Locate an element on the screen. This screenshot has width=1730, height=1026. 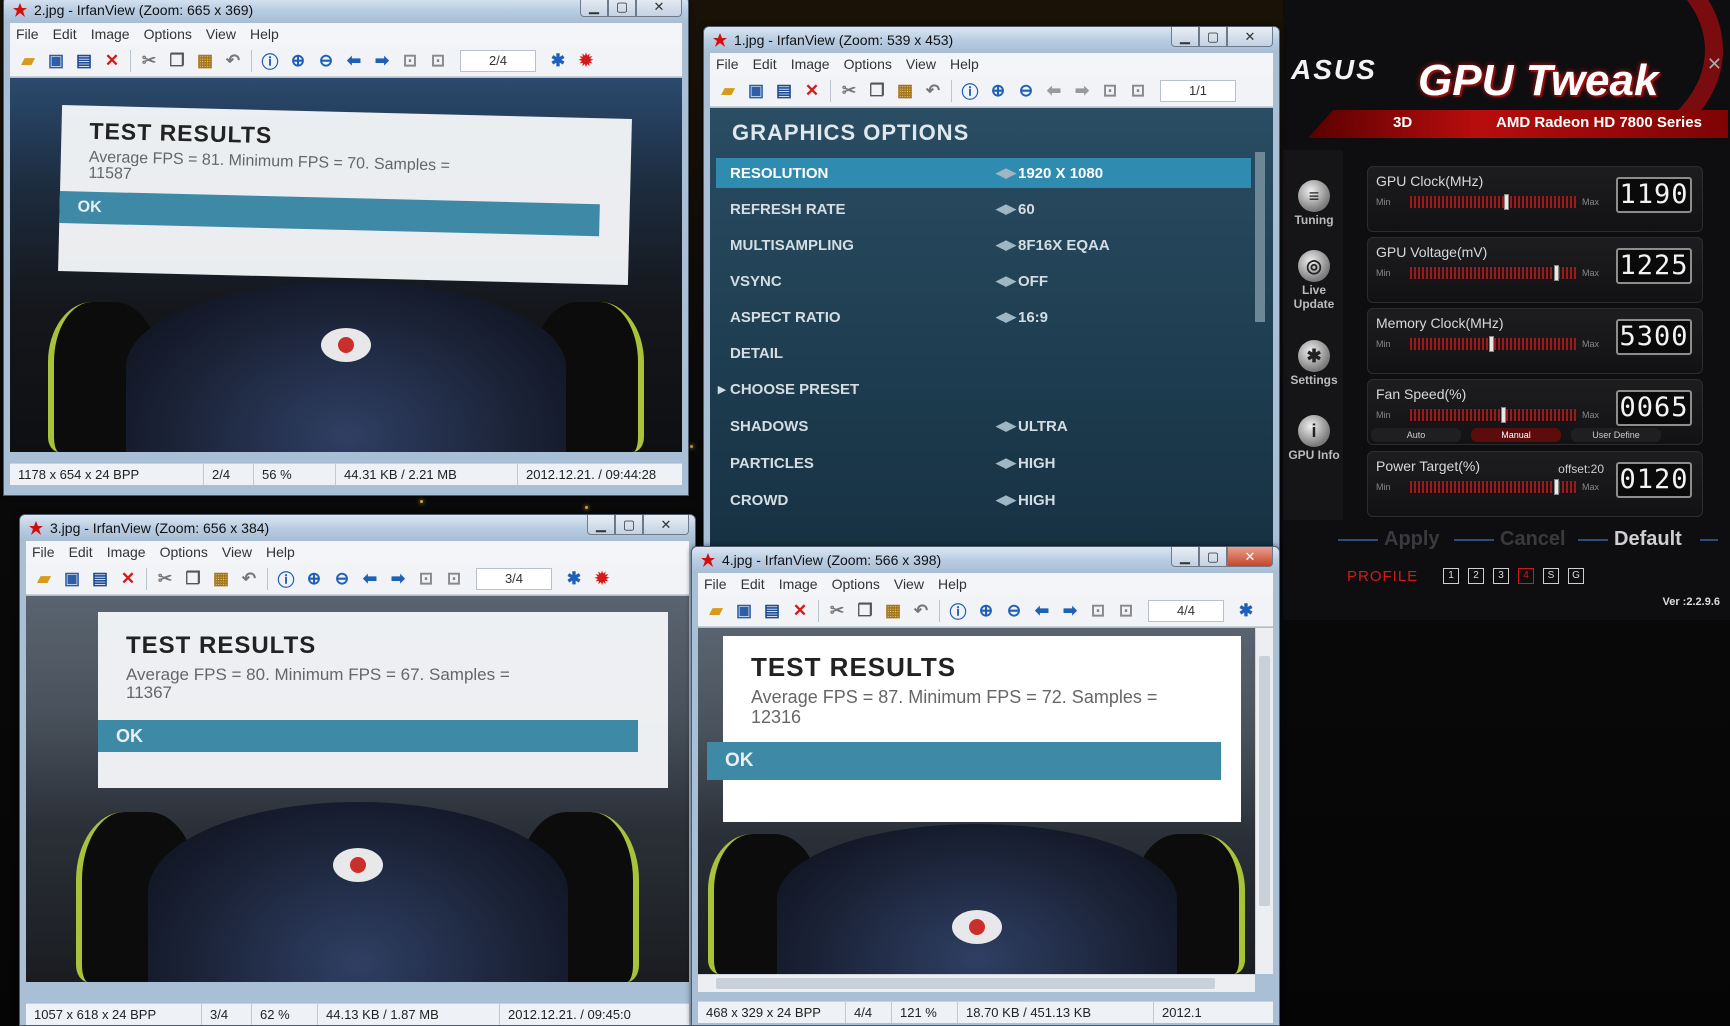
power-target-slider is located at coordinates (1493, 487).